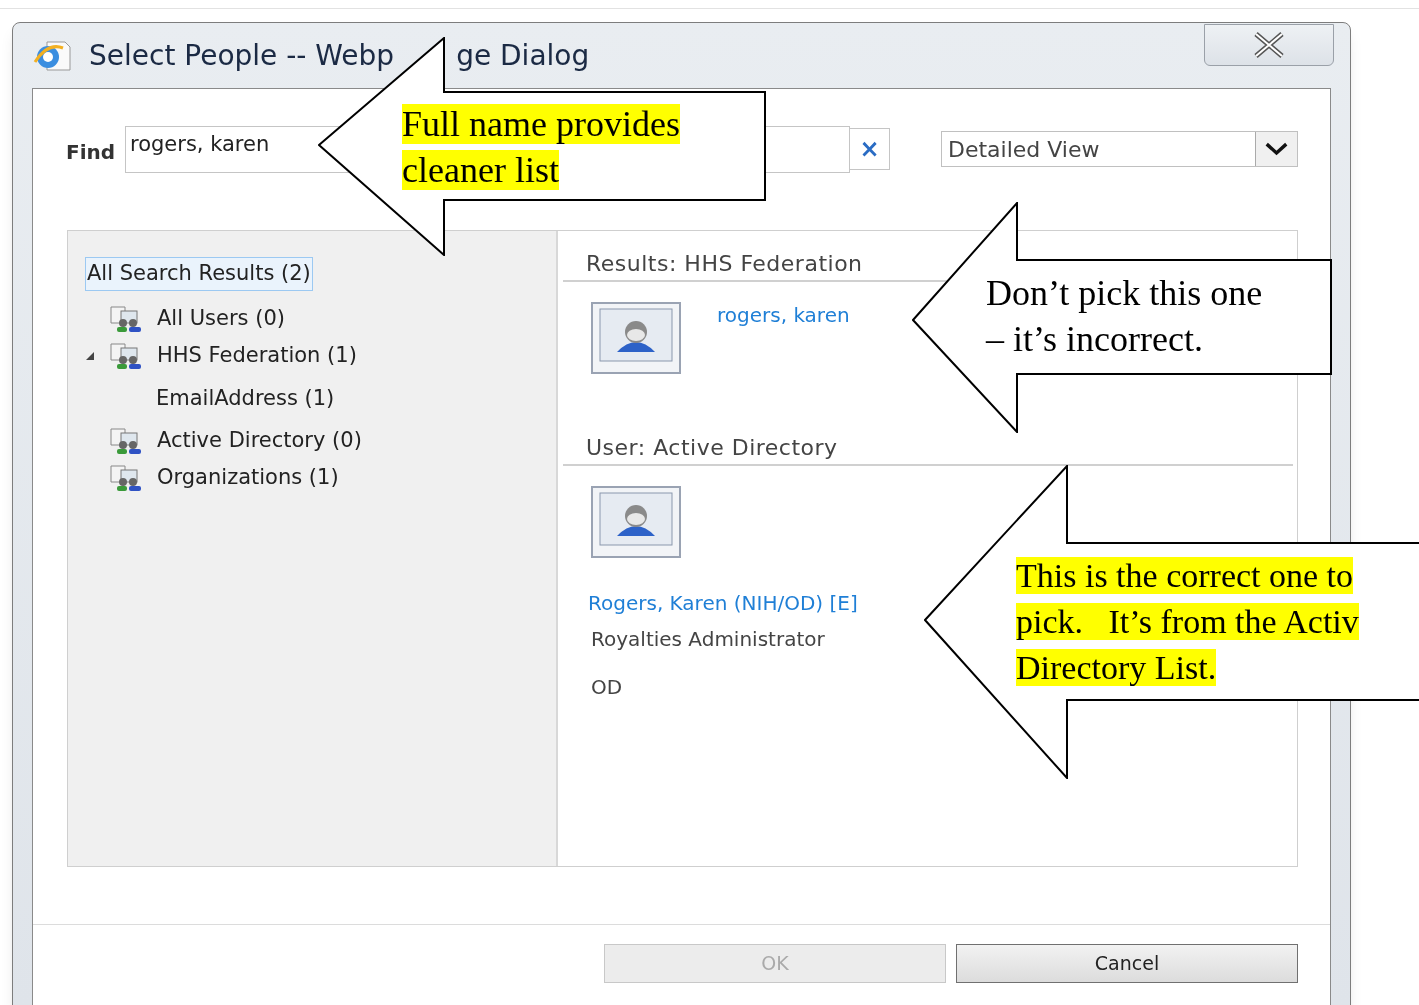  Describe the element at coordinates (52, 55) in the screenshot. I see `browser-page-icon` at that location.